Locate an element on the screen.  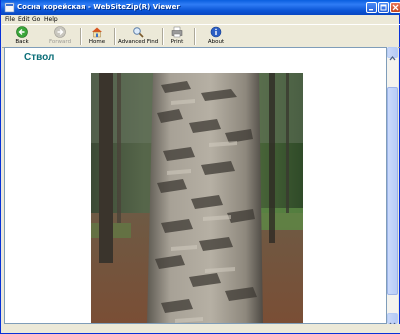
close-button is located at coordinates (395, 7).